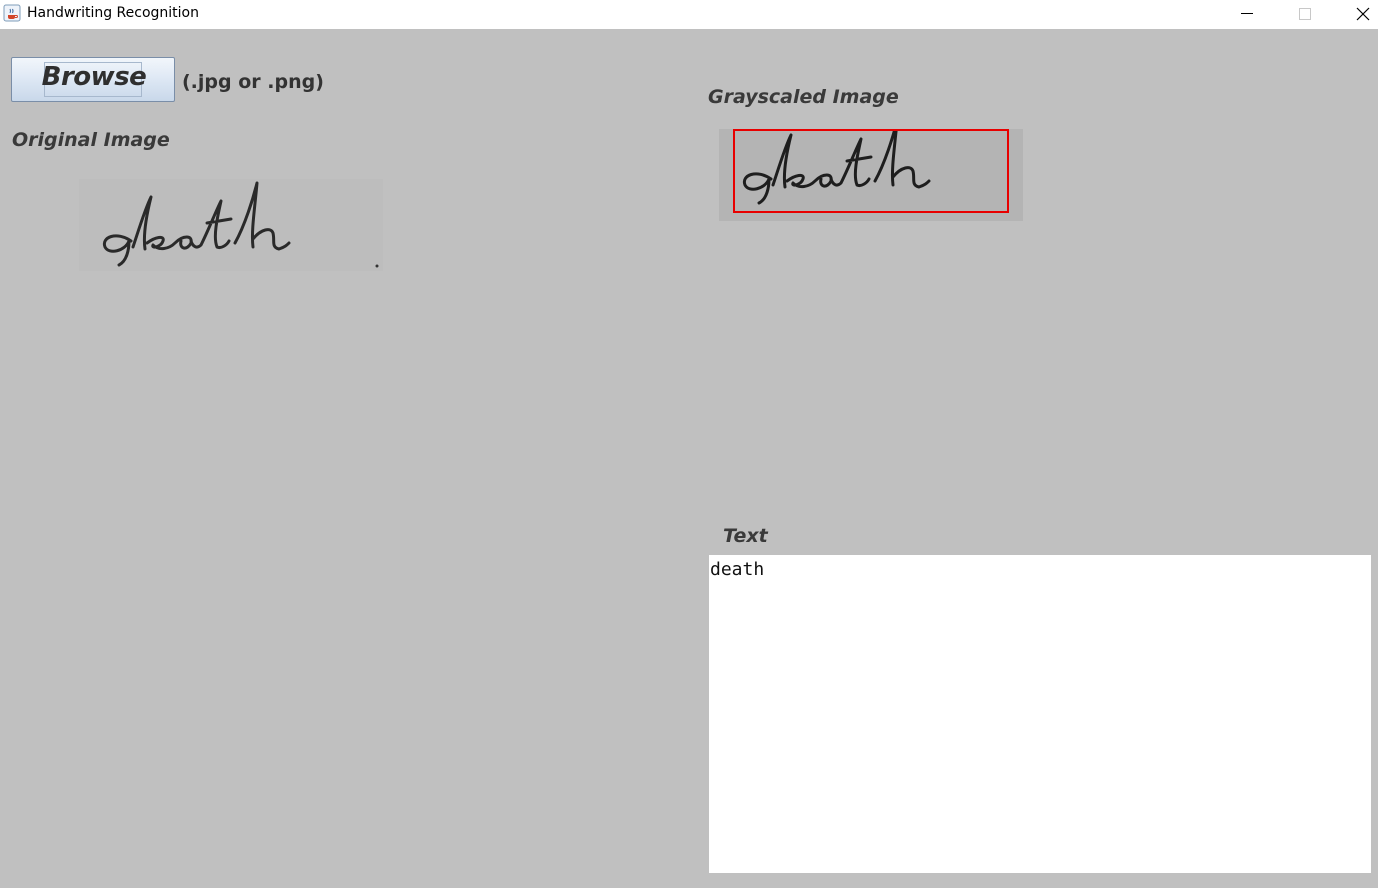 The height and width of the screenshot is (888, 1378). Describe the element at coordinates (745, 536) in the screenshot. I see `text-label: Text` at that location.